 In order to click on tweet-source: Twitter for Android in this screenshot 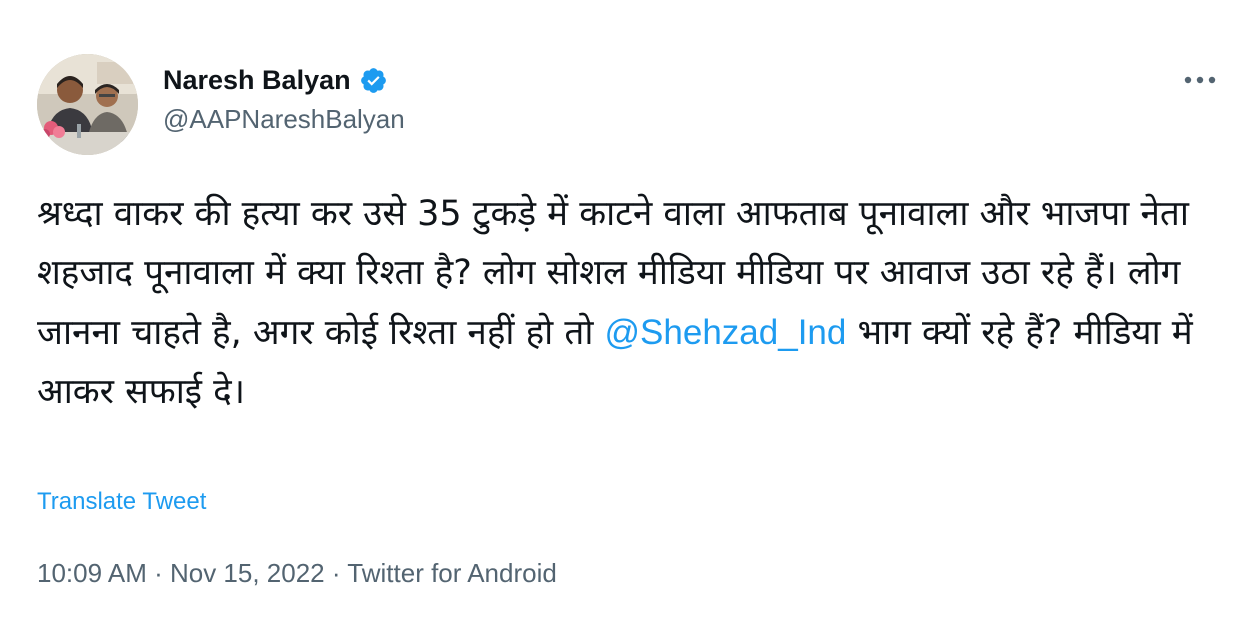, I will do `click(452, 573)`.